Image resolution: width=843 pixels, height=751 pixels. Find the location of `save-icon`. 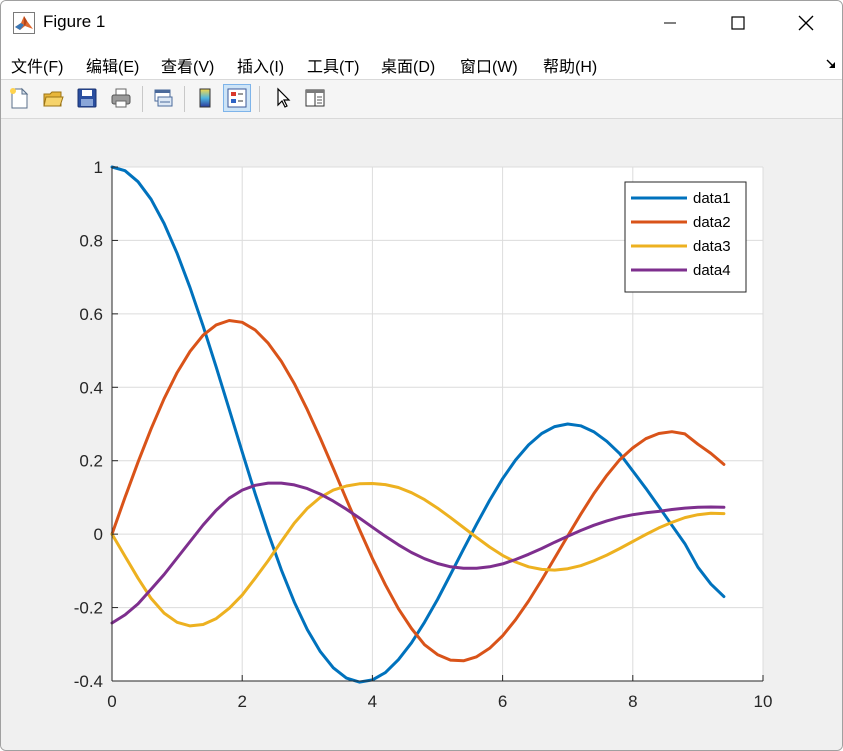

save-icon is located at coordinates (87, 98).